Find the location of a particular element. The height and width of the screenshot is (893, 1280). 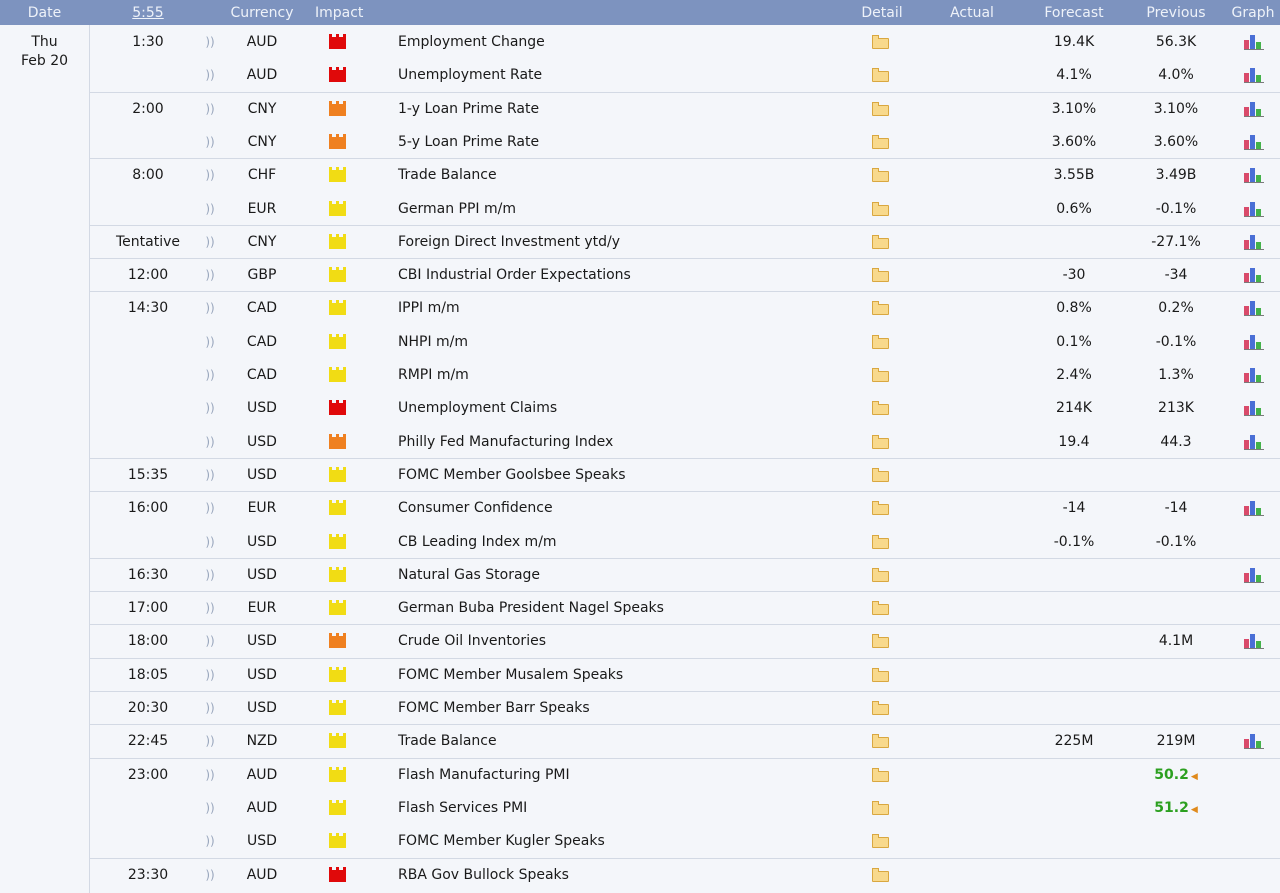

event-title: 1-y Loan Prime Rate is located at coordinates (618, 108).